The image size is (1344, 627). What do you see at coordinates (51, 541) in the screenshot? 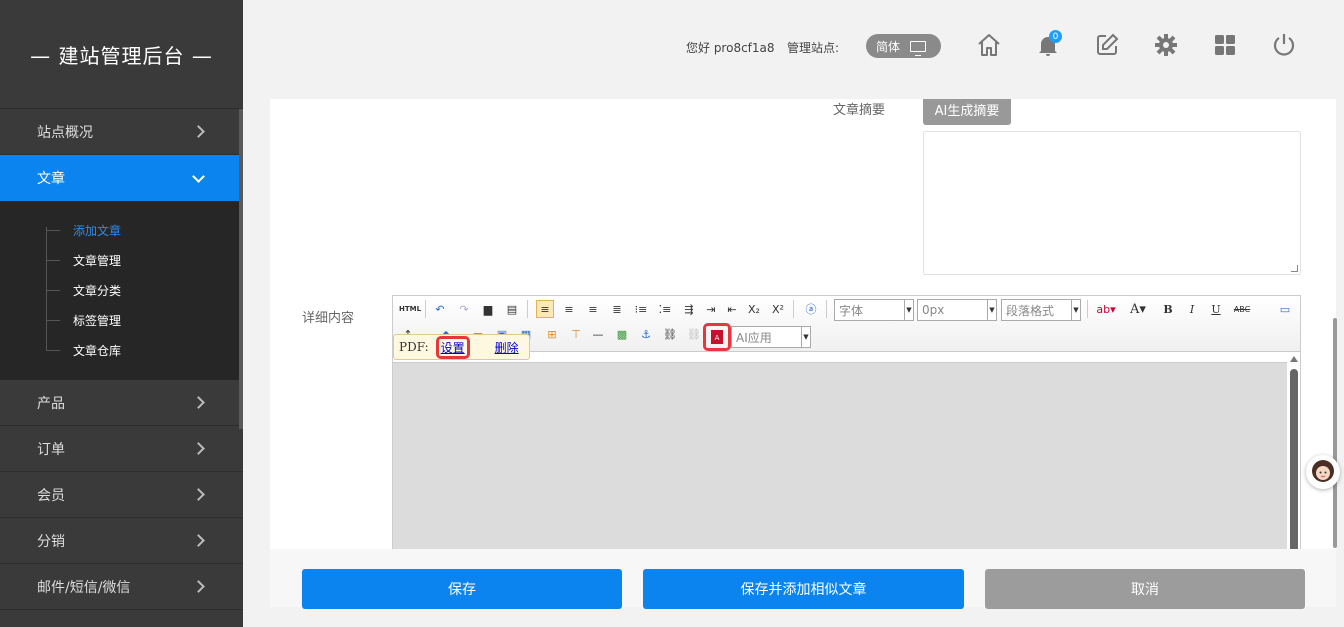
I see `sidebar-item-label: 分销` at bounding box center [51, 541].